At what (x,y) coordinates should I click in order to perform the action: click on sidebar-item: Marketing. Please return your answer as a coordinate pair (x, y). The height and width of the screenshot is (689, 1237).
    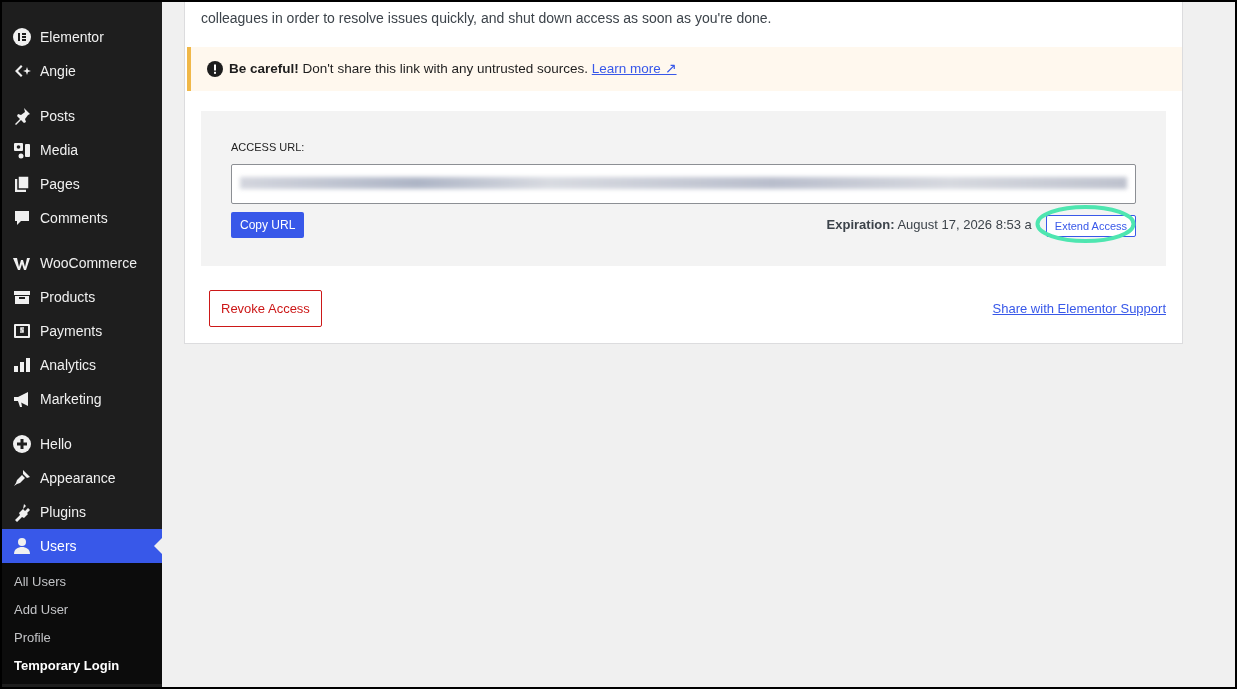
    Looking at the image, I should click on (82, 399).